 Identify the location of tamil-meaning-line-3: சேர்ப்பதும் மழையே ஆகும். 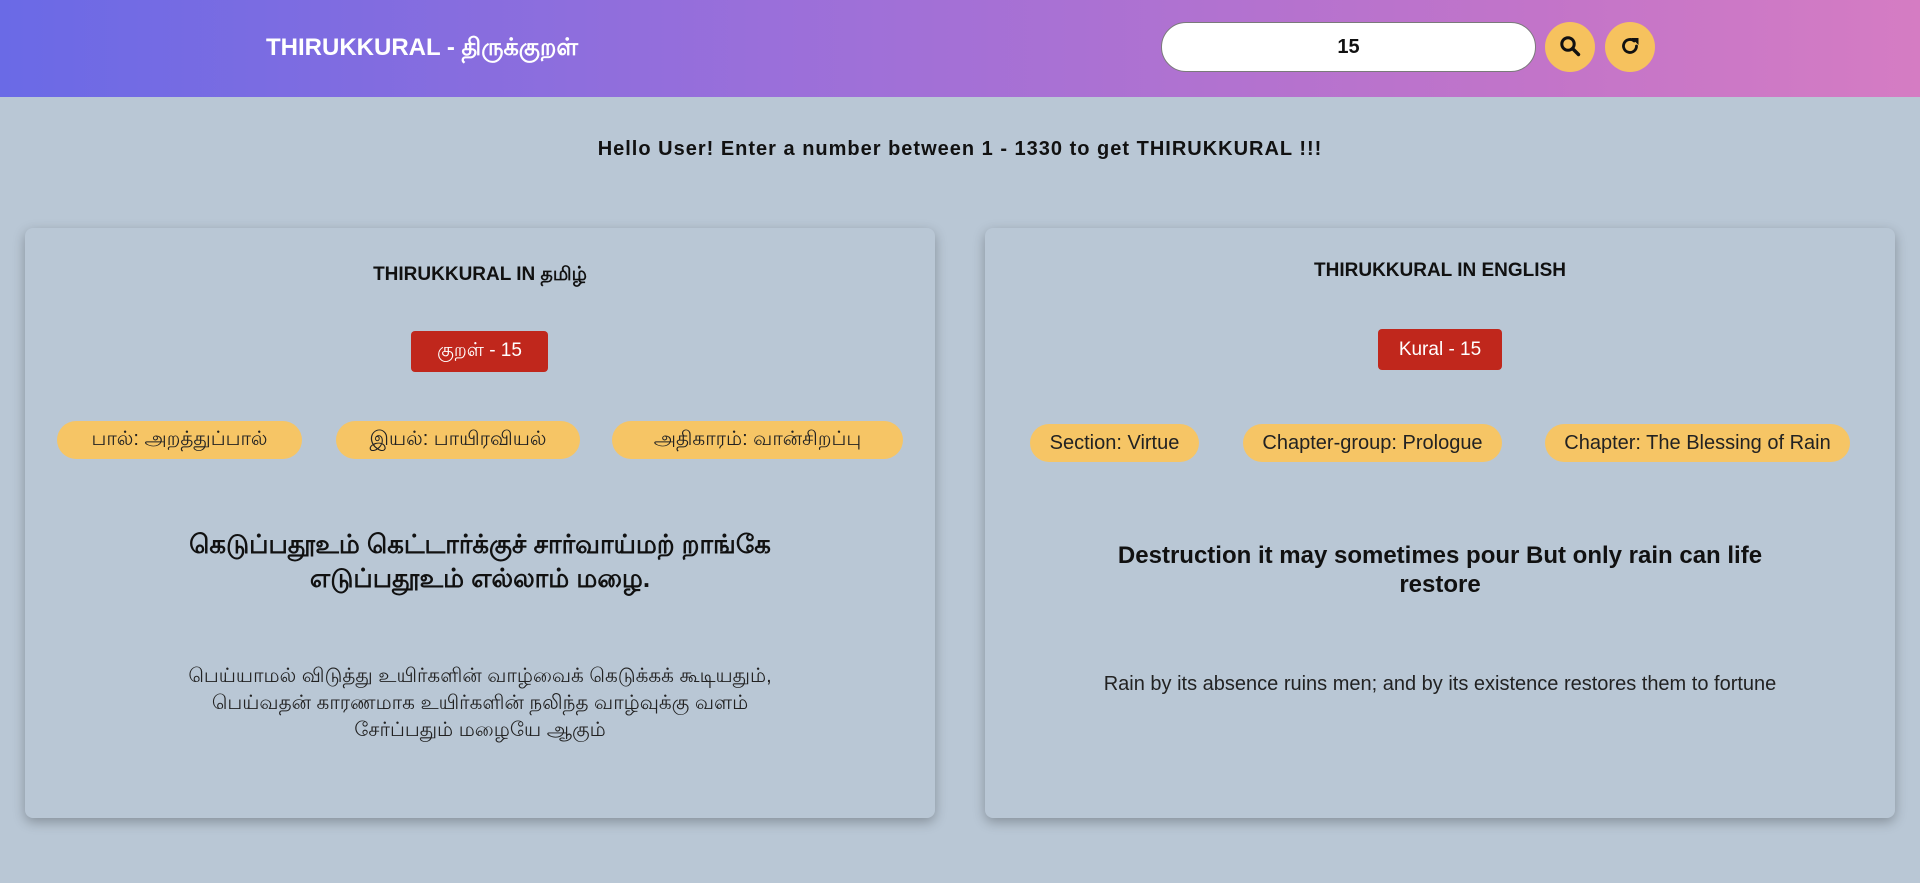
(480, 730).